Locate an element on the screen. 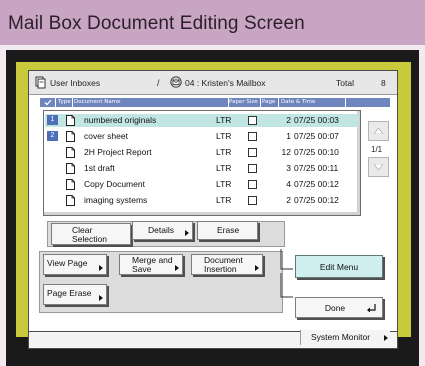  clear-selection-button: Clear Selection is located at coordinates (91, 234).